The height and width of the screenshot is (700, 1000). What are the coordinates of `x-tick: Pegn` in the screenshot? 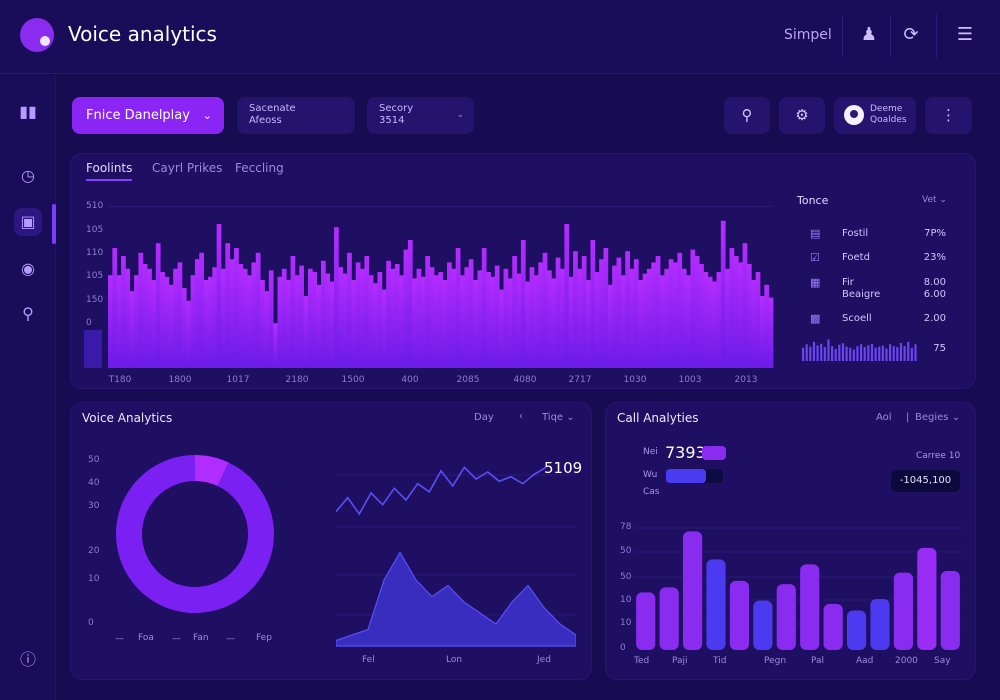 It's located at (775, 661).